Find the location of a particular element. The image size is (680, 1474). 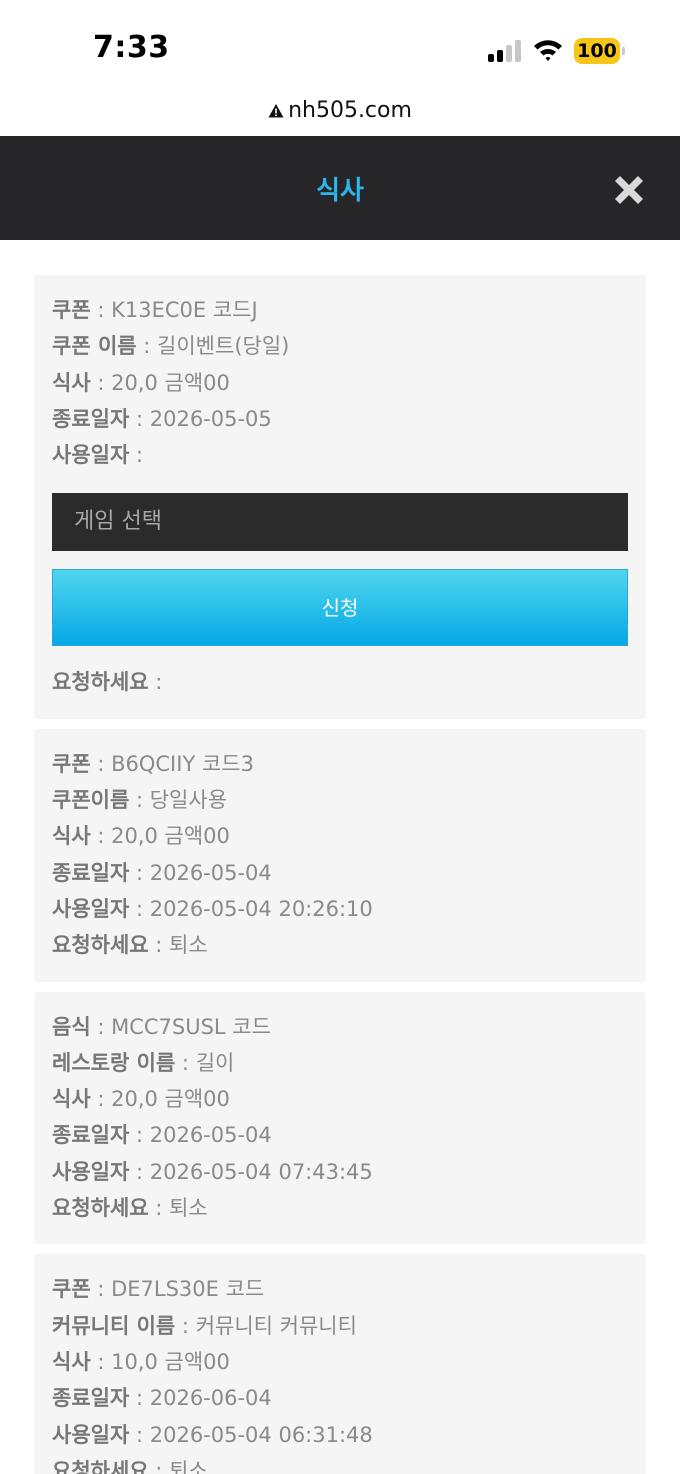

coupon-row: 쿠폰 이름 : 길이벤트(당일) is located at coordinates (340, 346).